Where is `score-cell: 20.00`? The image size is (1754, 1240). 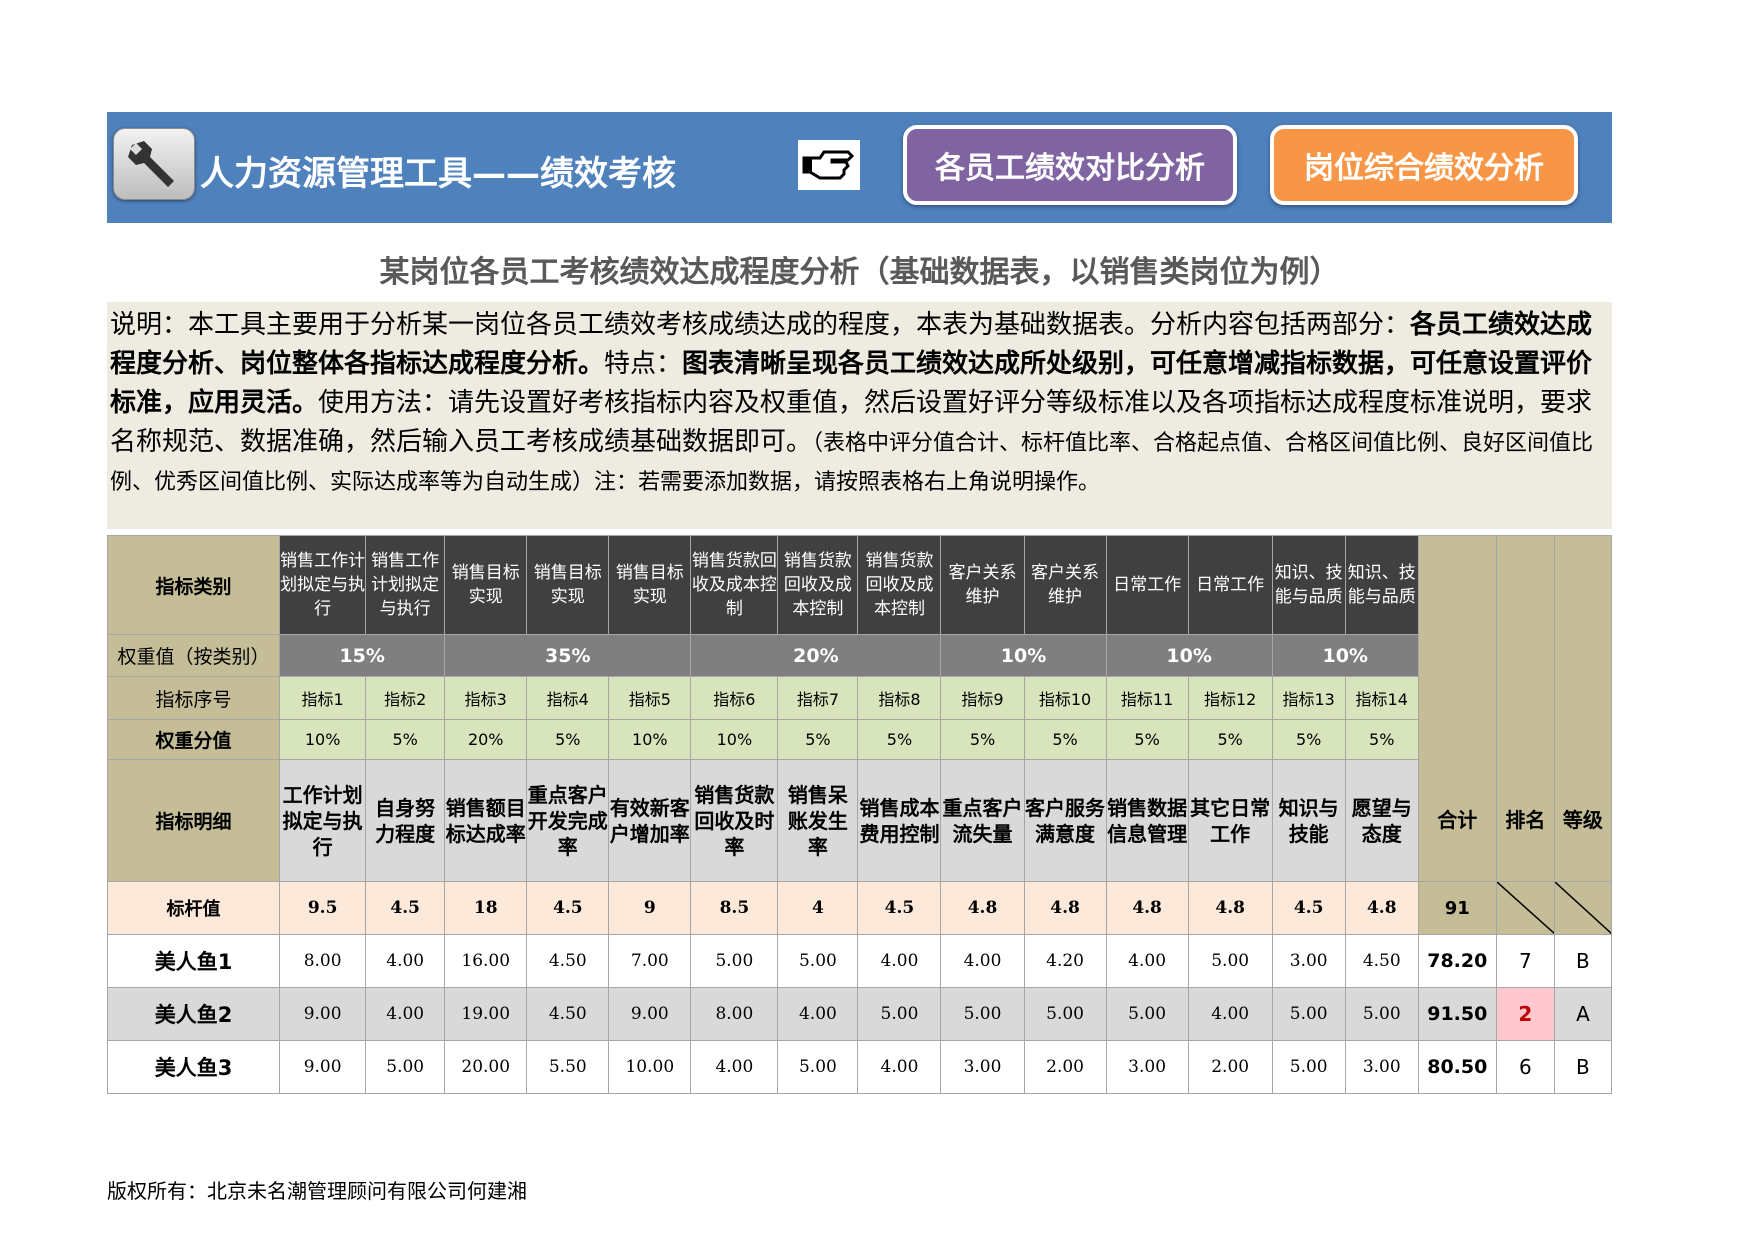
score-cell: 20.00 is located at coordinates (486, 1067).